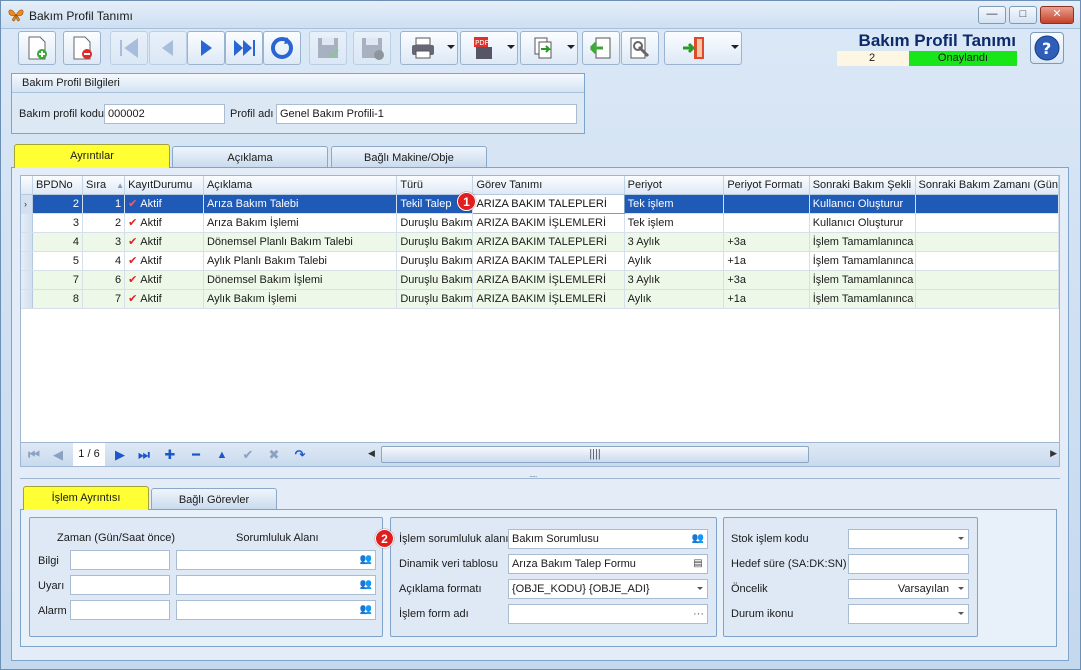 The image size is (1081, 670). Describe the element at coordinates (674, 223) in the screenshot. I see `cell-period: Tek işlem` at that location.